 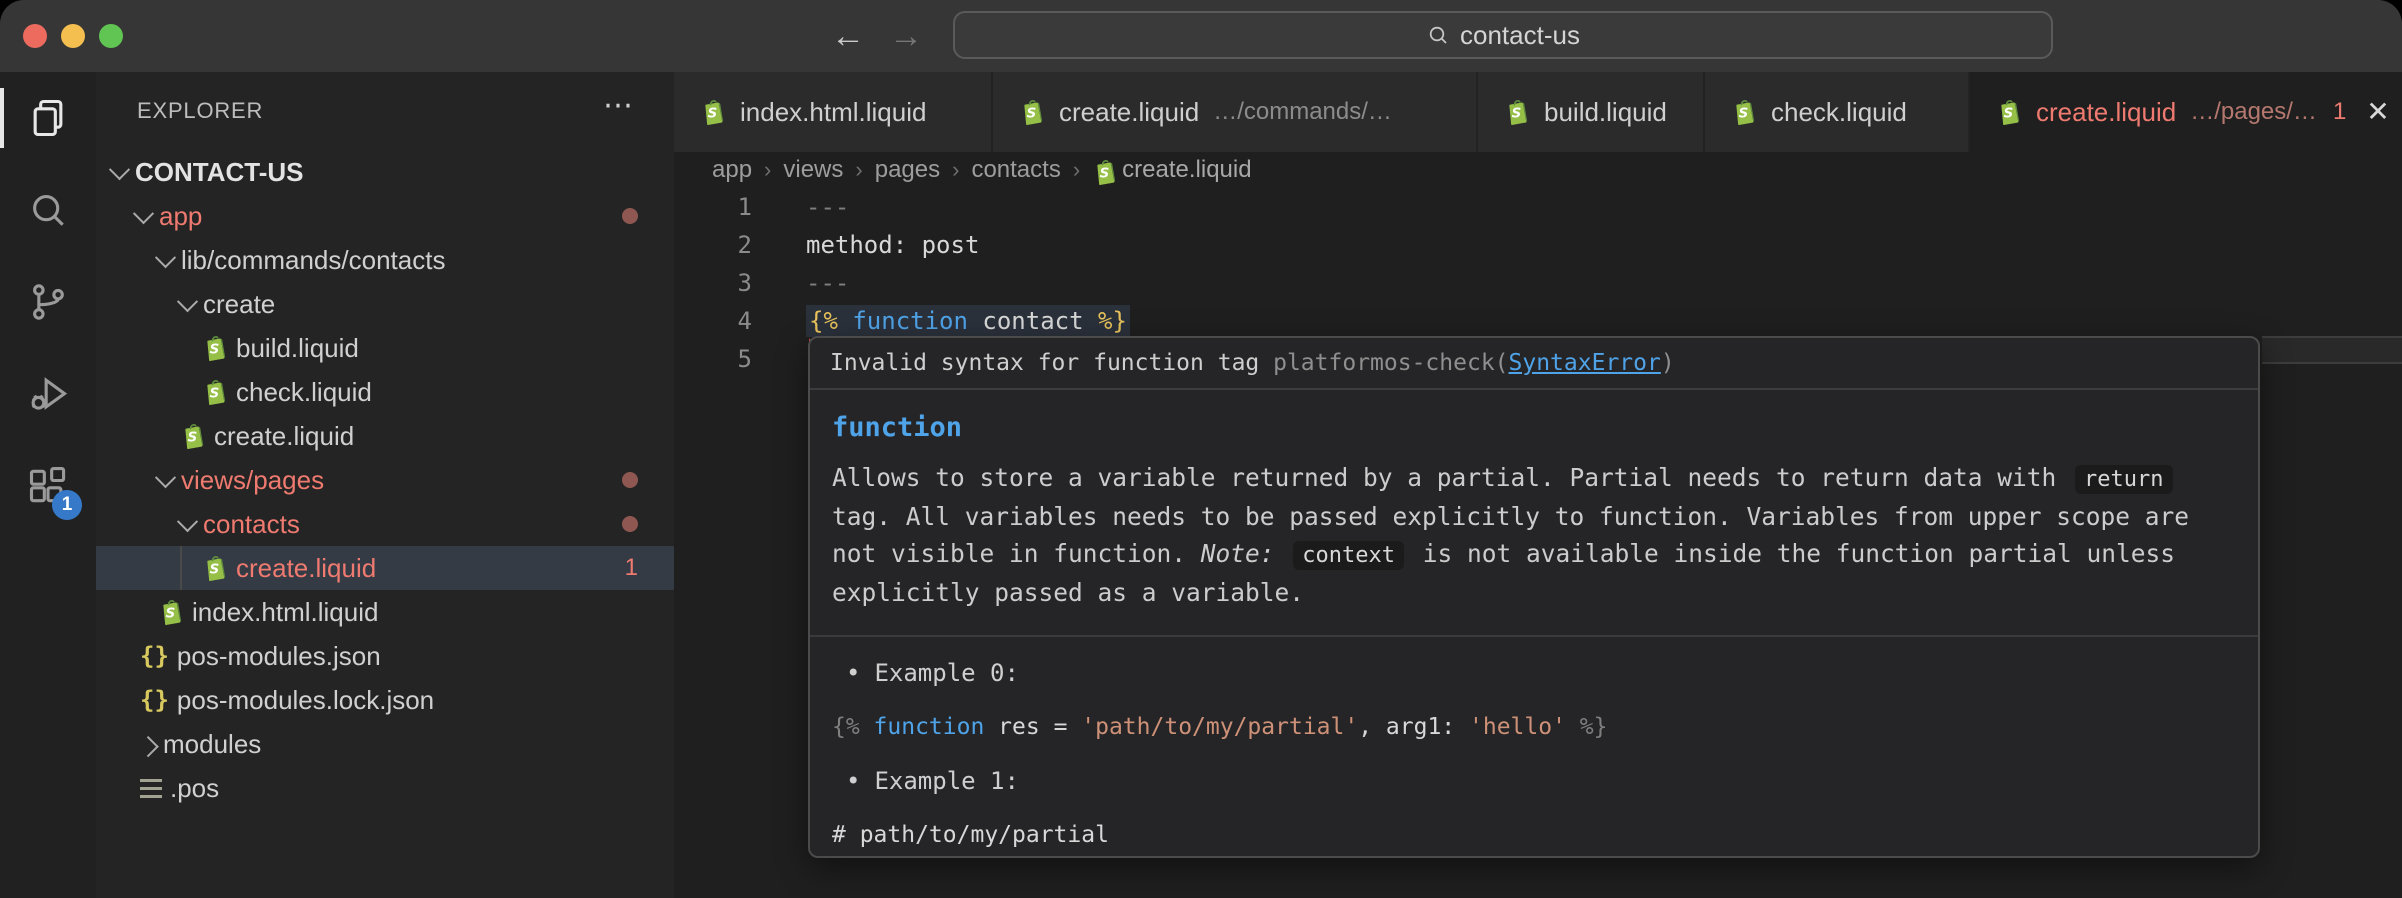 What do you see at coordinates (907, 170) in the screenshot?
I see `breadcrumb-item-pages: pages` at bounding box center [907, 170].